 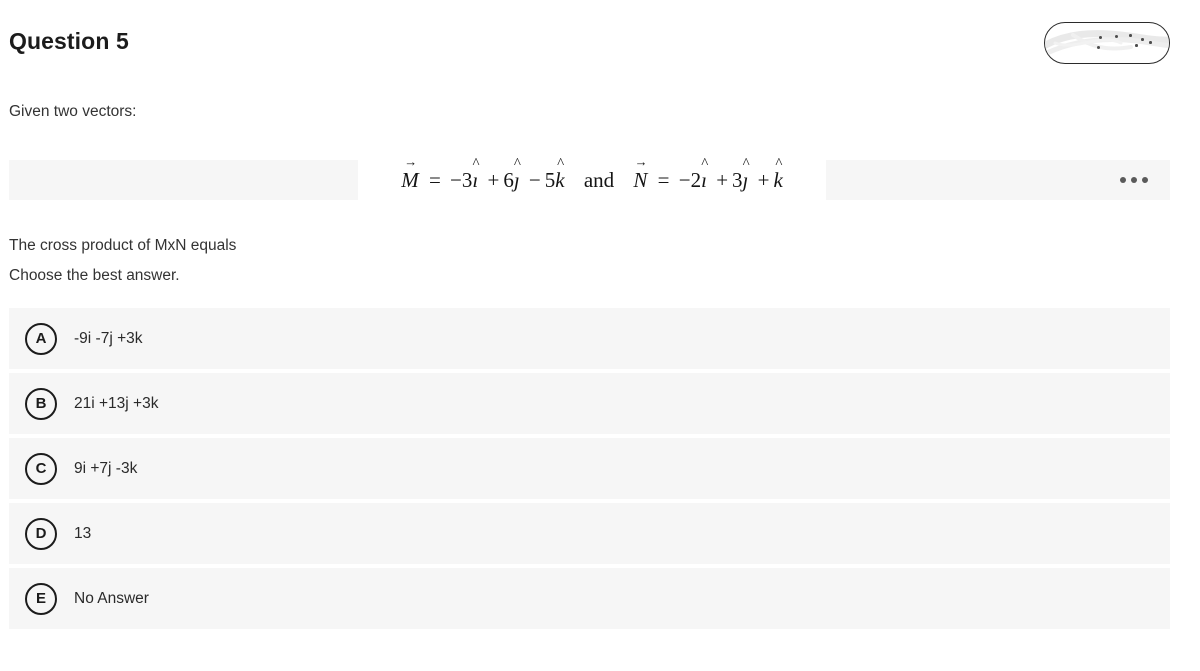 I want to click on option-text-b: 21i +13j +3k, so click(x=116, y=403).